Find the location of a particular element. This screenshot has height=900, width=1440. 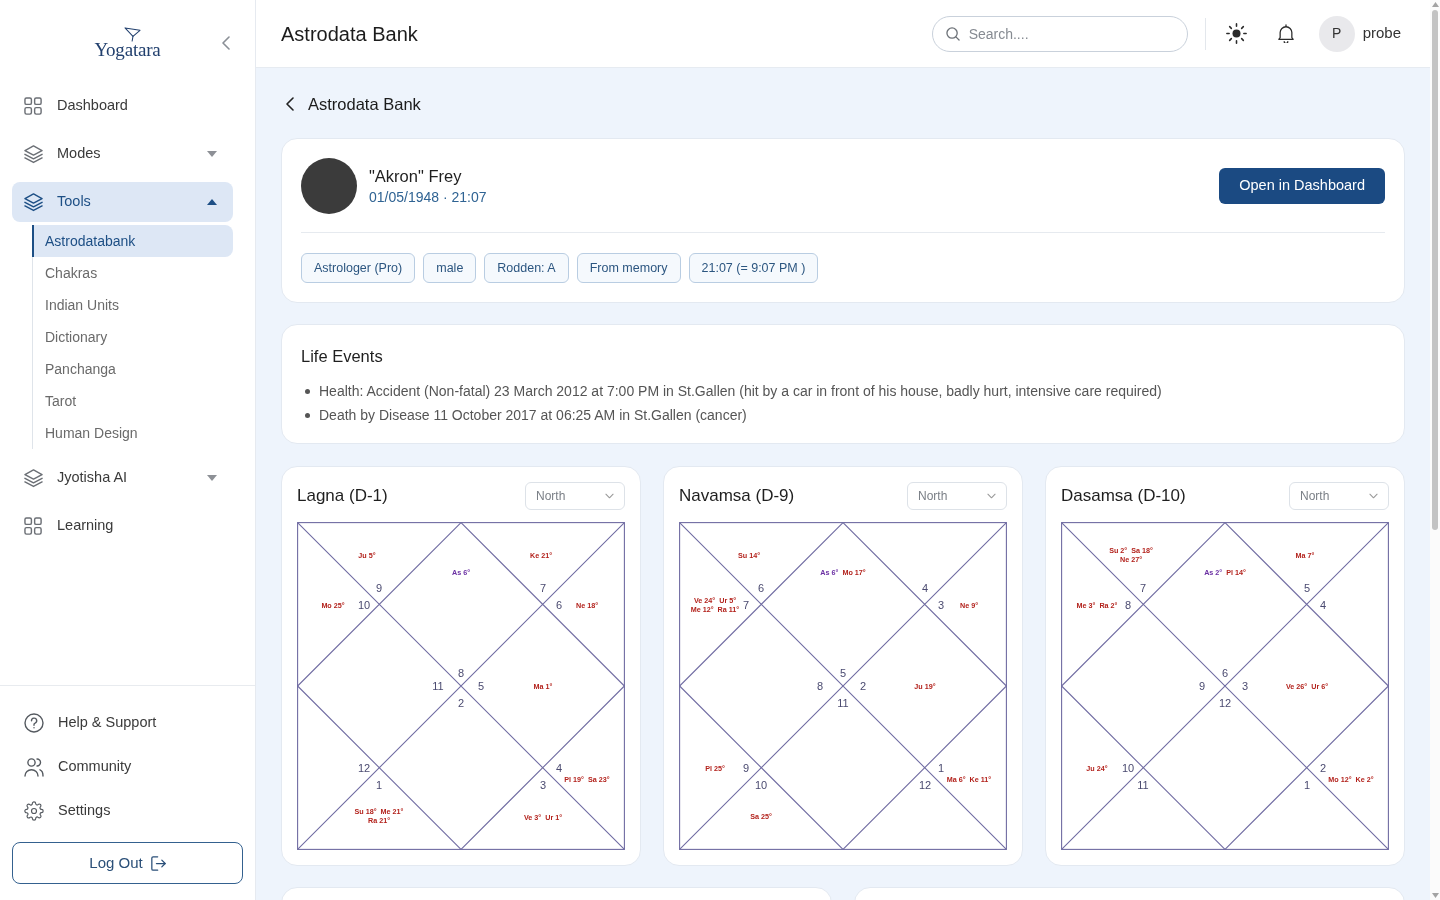

logout-button: Log Out is located at coordinates (127, 863).